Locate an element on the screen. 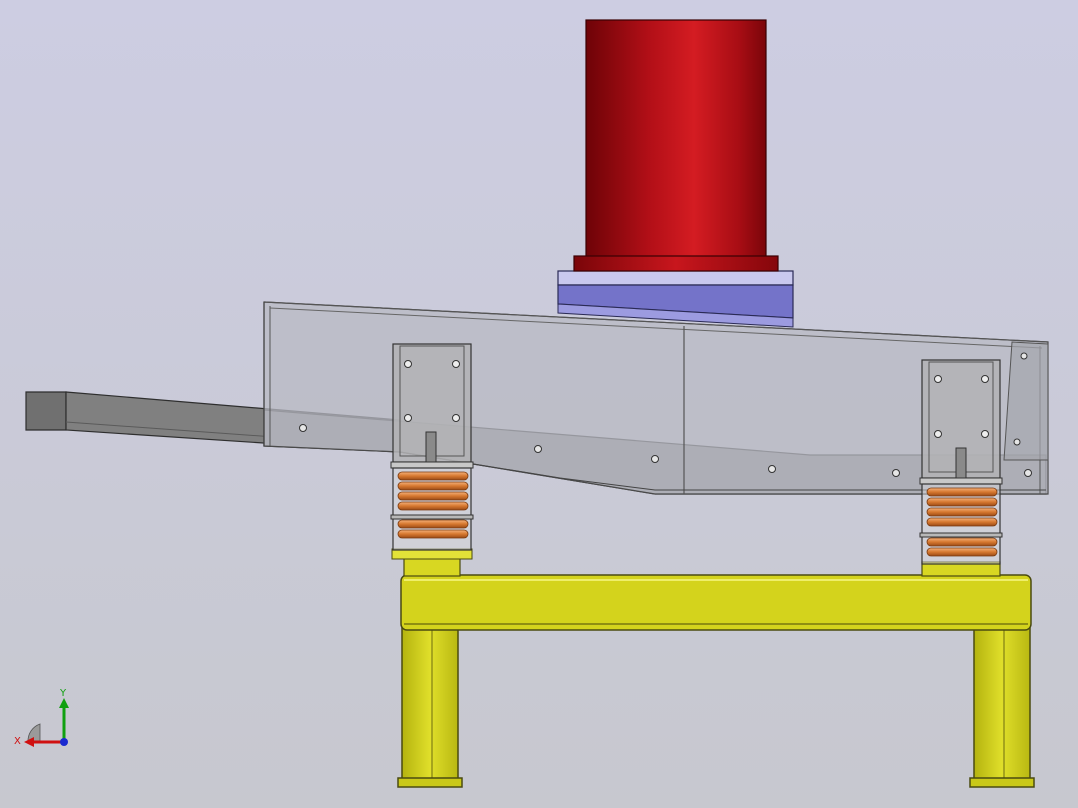 This screenshot has height=808, width=1078. stand-foot-left is located at coordinates (430, 782).